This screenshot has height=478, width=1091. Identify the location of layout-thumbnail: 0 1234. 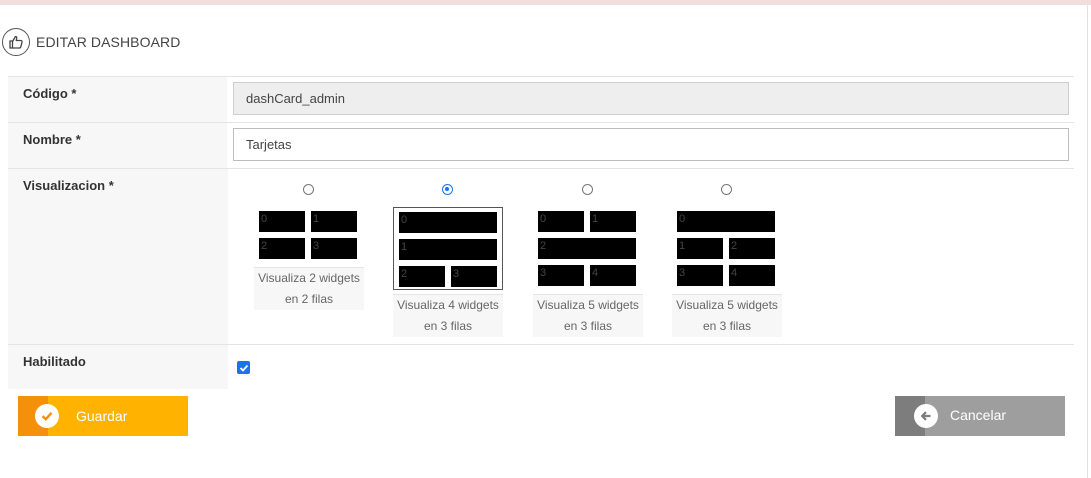
(727, 248).